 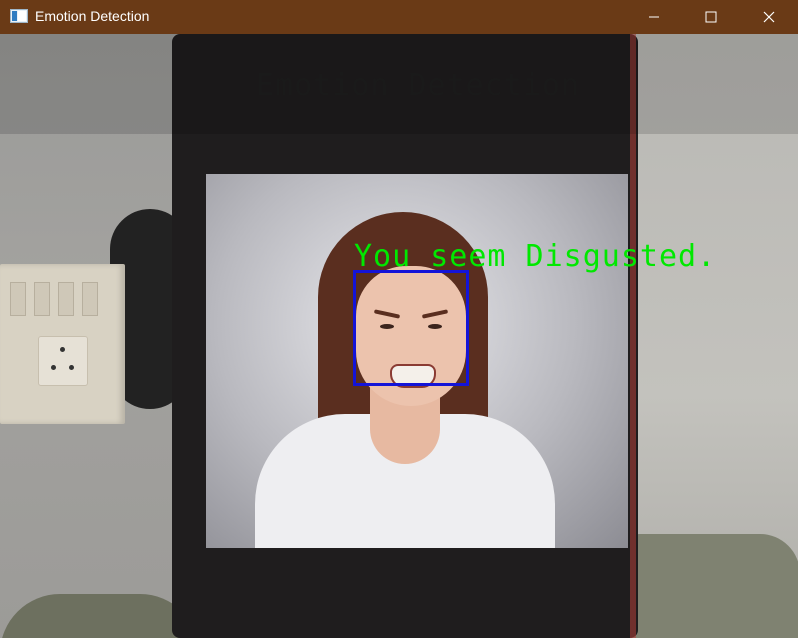 What do you see at coordinates (418, 85) in the screenshot?
I see `overlay-heading: Emotion Detection` at bounding box center [418, 85].